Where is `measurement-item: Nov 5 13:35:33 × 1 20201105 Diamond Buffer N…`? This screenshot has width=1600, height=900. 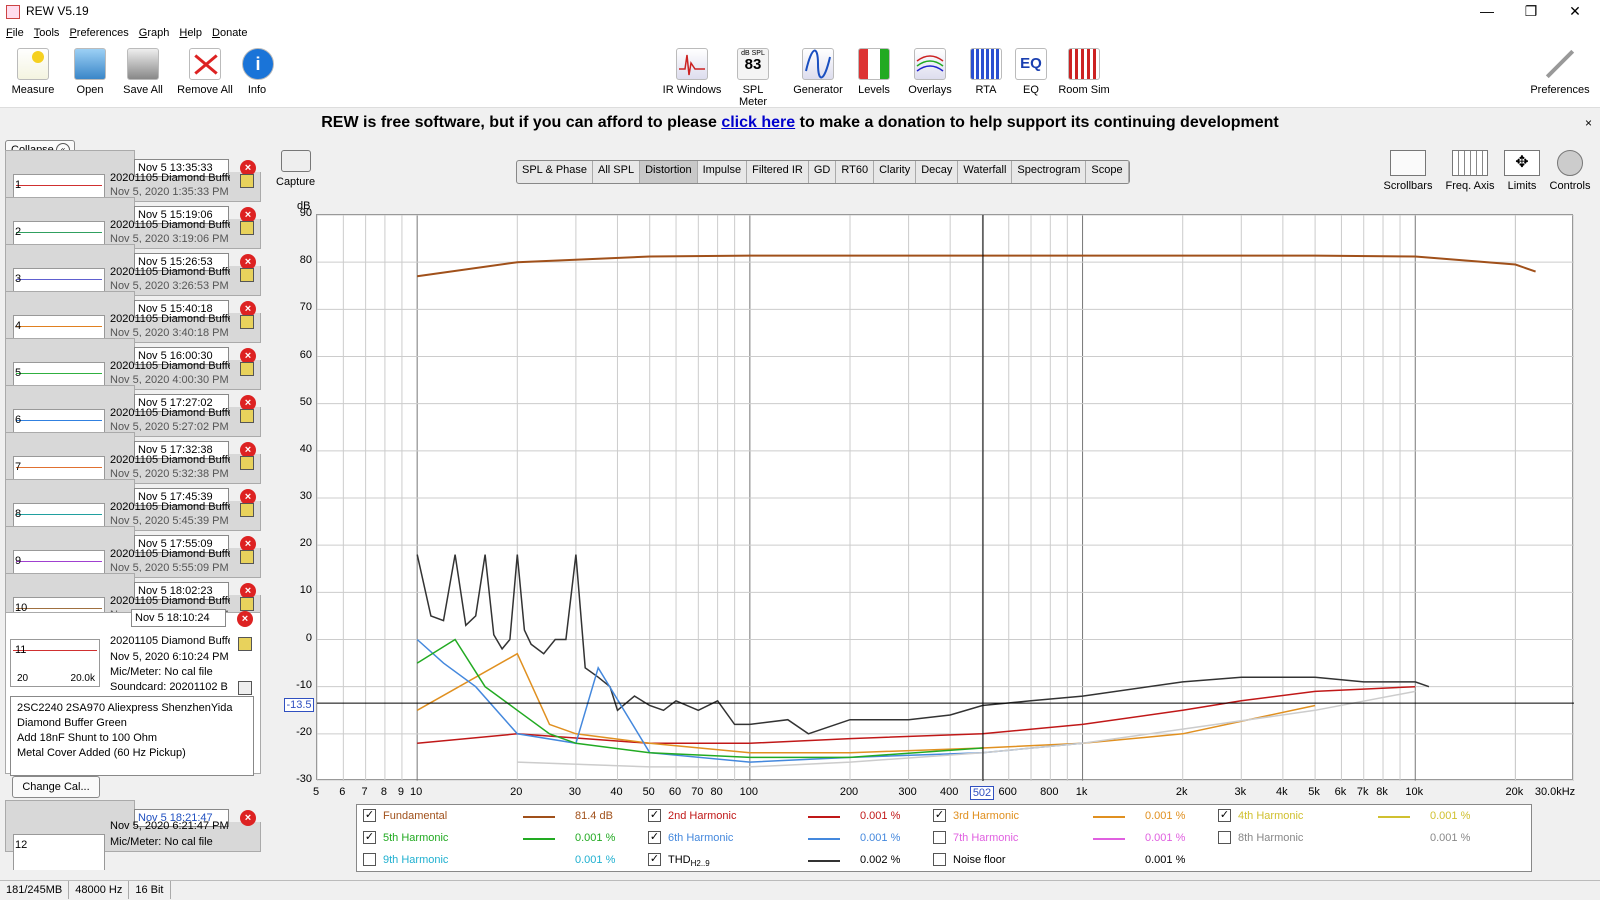 measurement-item: Nov 5 13:35:33 × 1 20201105 Diamond Buffer N… is located at coordinates (133, 176).